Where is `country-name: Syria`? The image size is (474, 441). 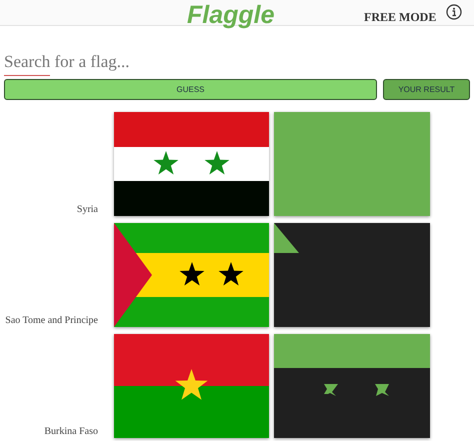 country-name: Syria is located at coordinates (87, 210).